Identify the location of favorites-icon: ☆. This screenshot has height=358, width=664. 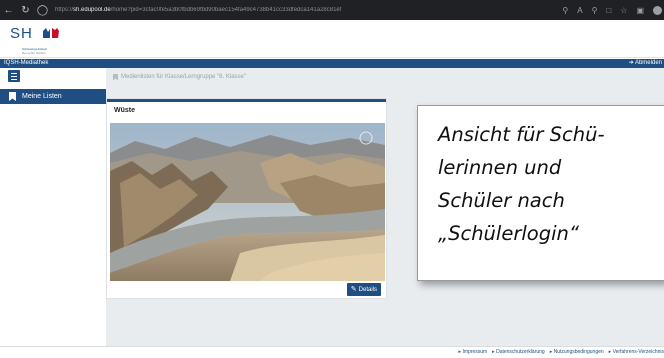
(623, 10).